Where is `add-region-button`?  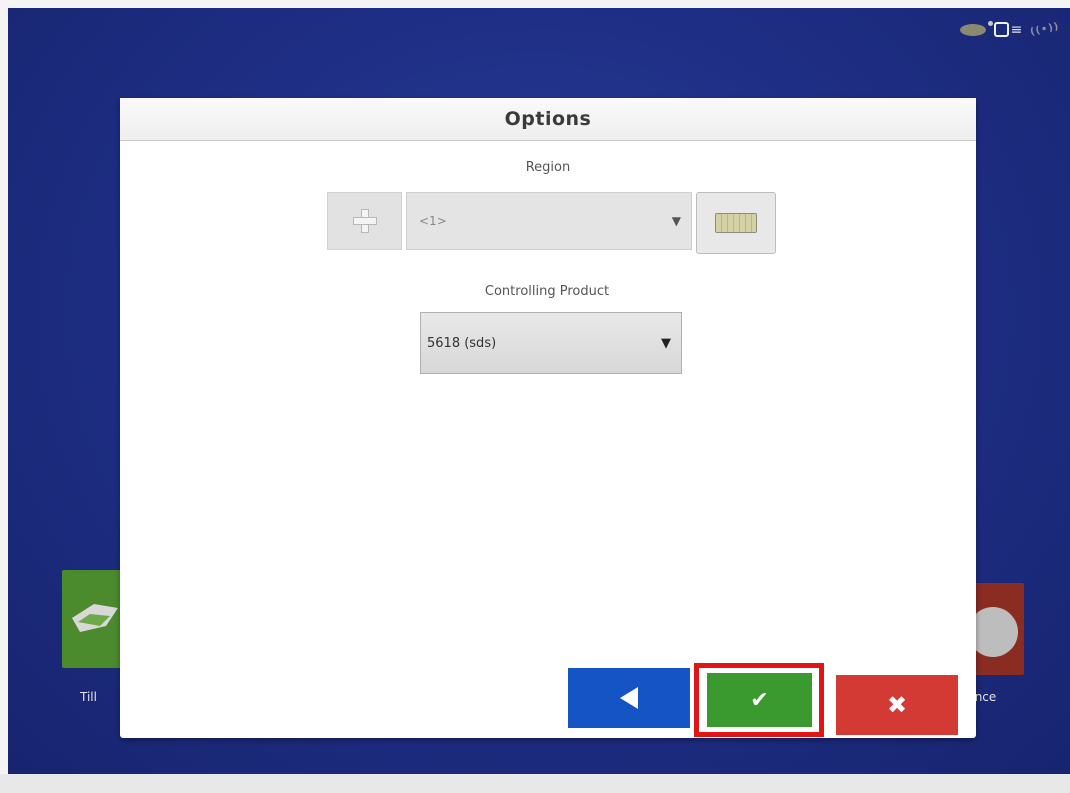 add-region-button is located at coordinates (364, 221).